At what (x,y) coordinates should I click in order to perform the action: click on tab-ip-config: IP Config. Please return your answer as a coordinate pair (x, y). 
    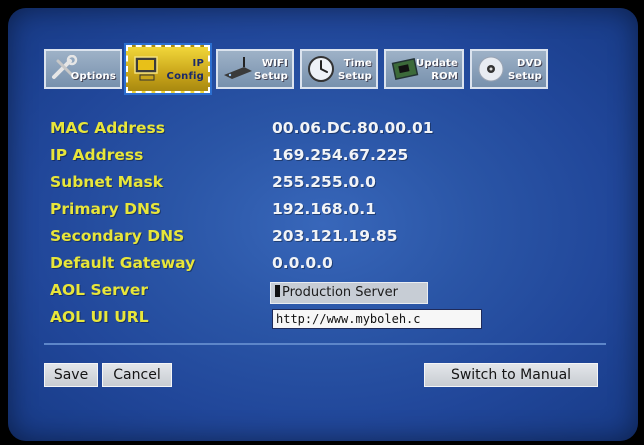
    Looking at the image, I should click on (168, 69).